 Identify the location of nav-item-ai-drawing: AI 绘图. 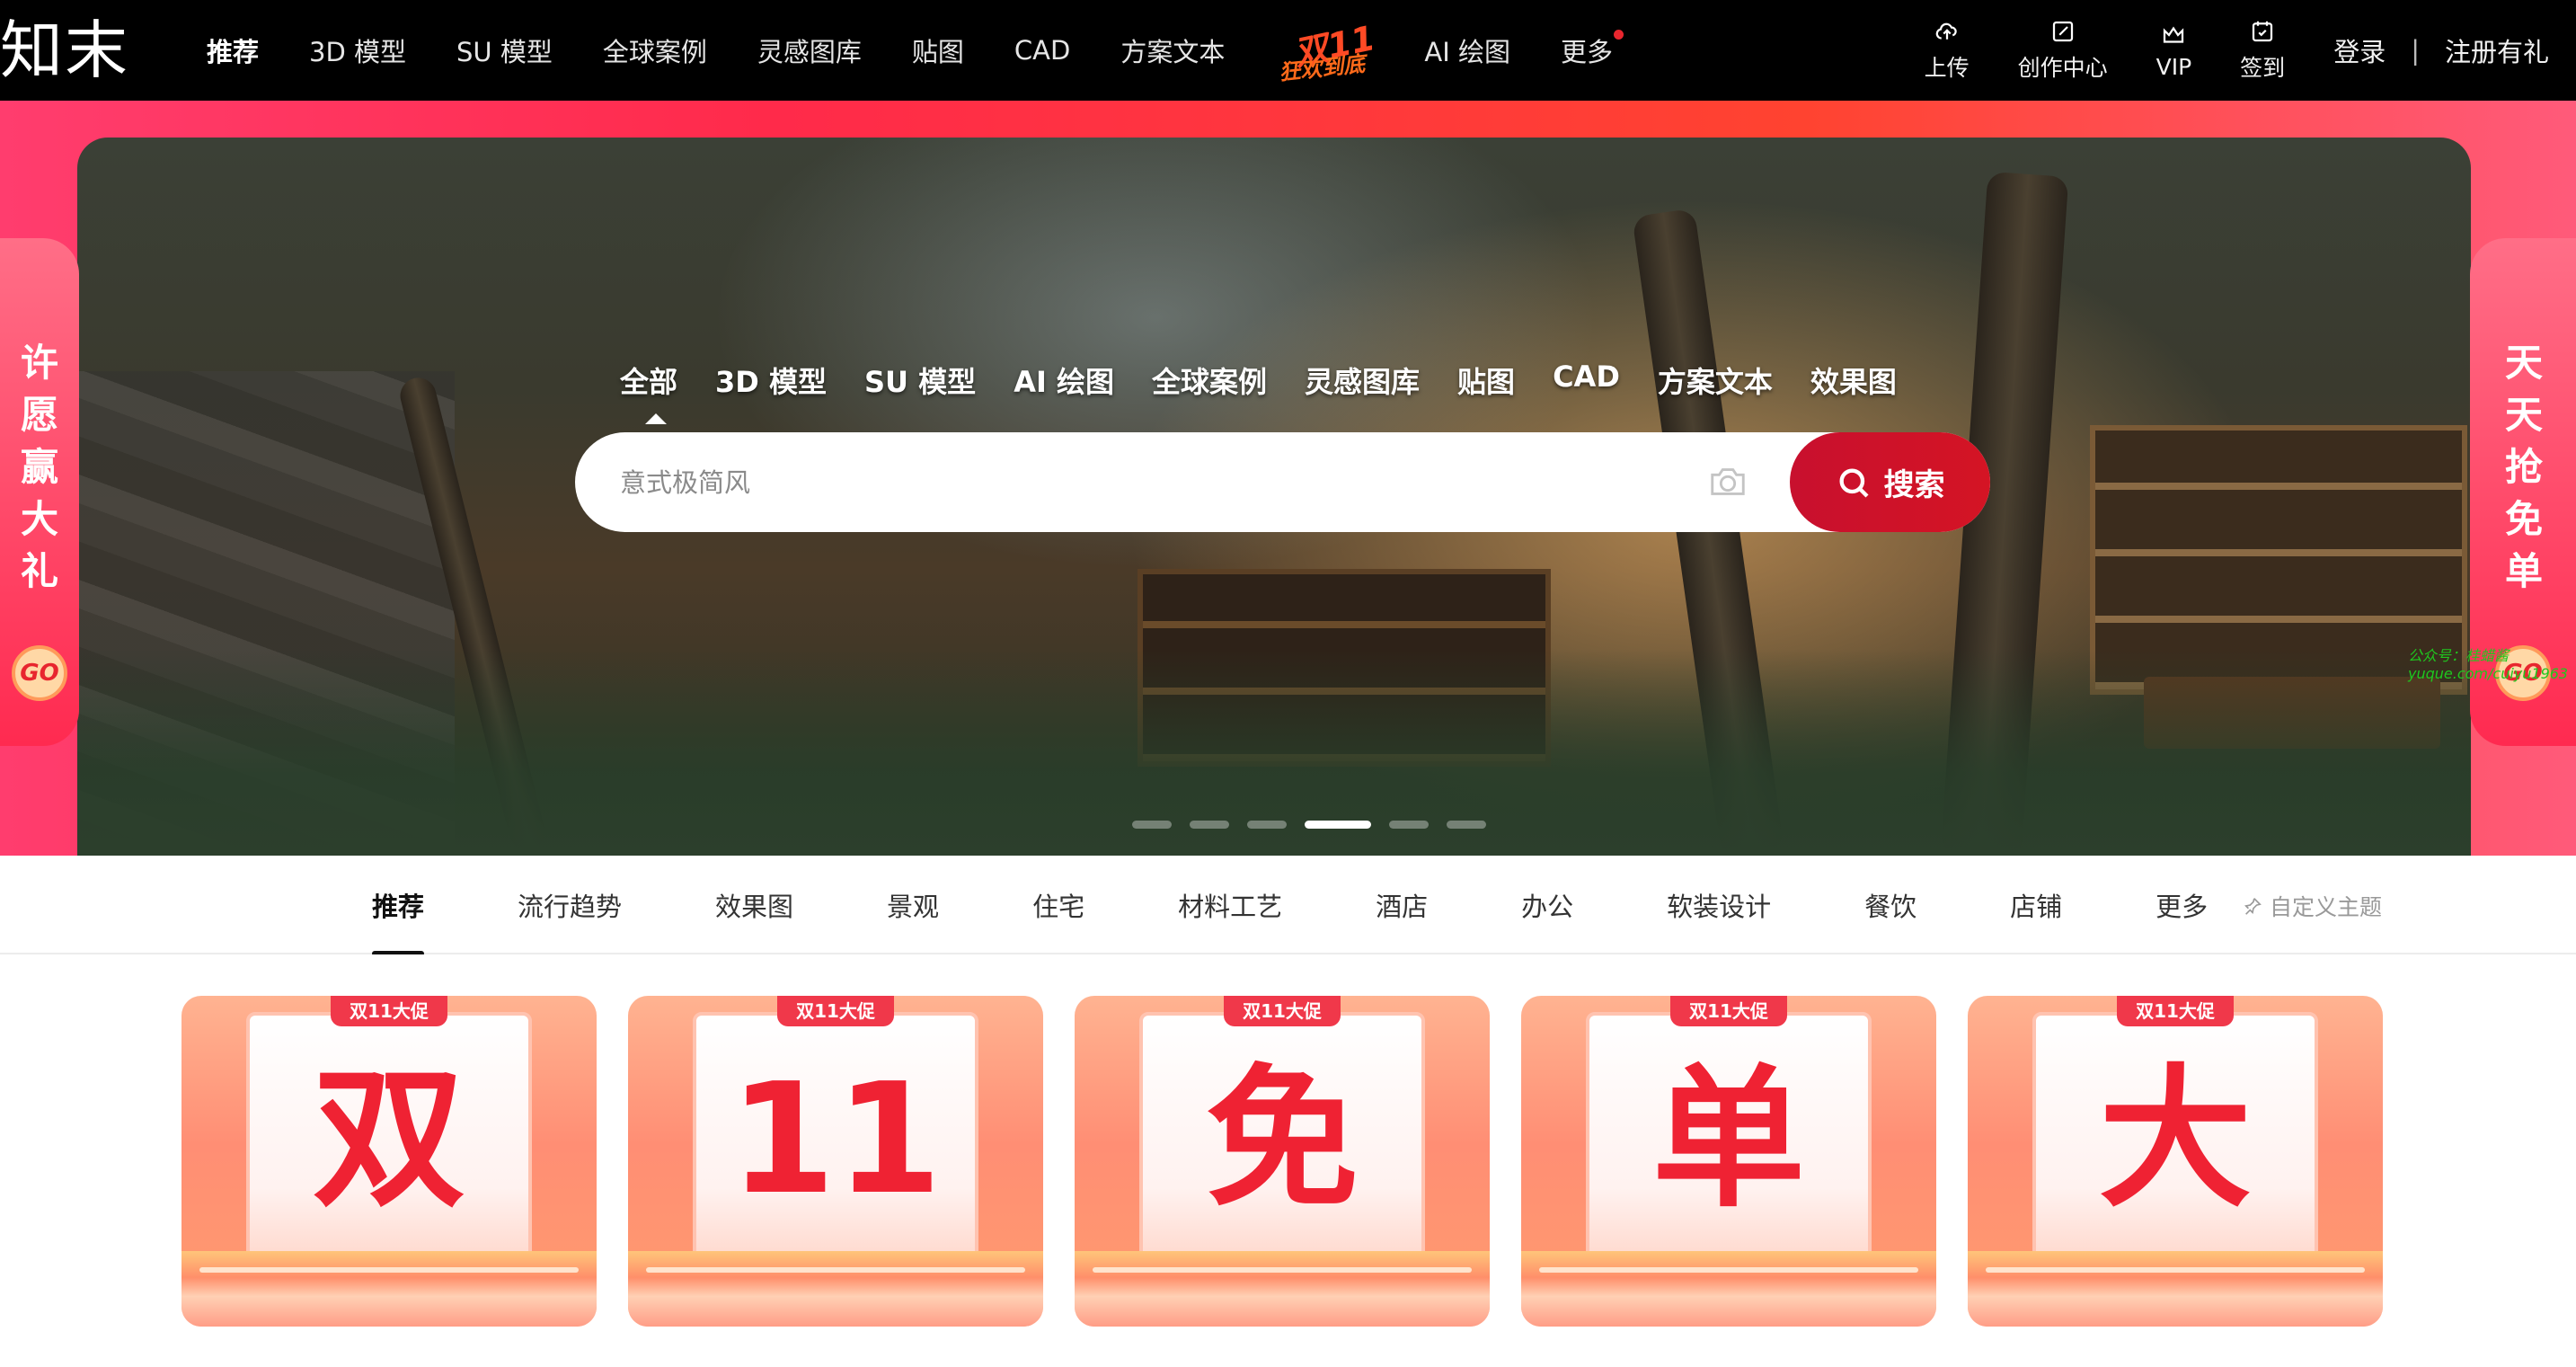
(1467, 50).